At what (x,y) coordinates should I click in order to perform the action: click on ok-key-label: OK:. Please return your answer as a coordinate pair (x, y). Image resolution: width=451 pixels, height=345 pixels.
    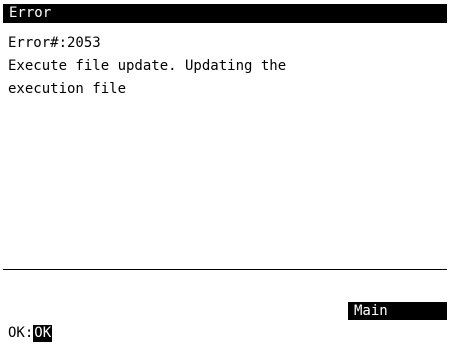
    Looking at the image, I should click on (21, 333).